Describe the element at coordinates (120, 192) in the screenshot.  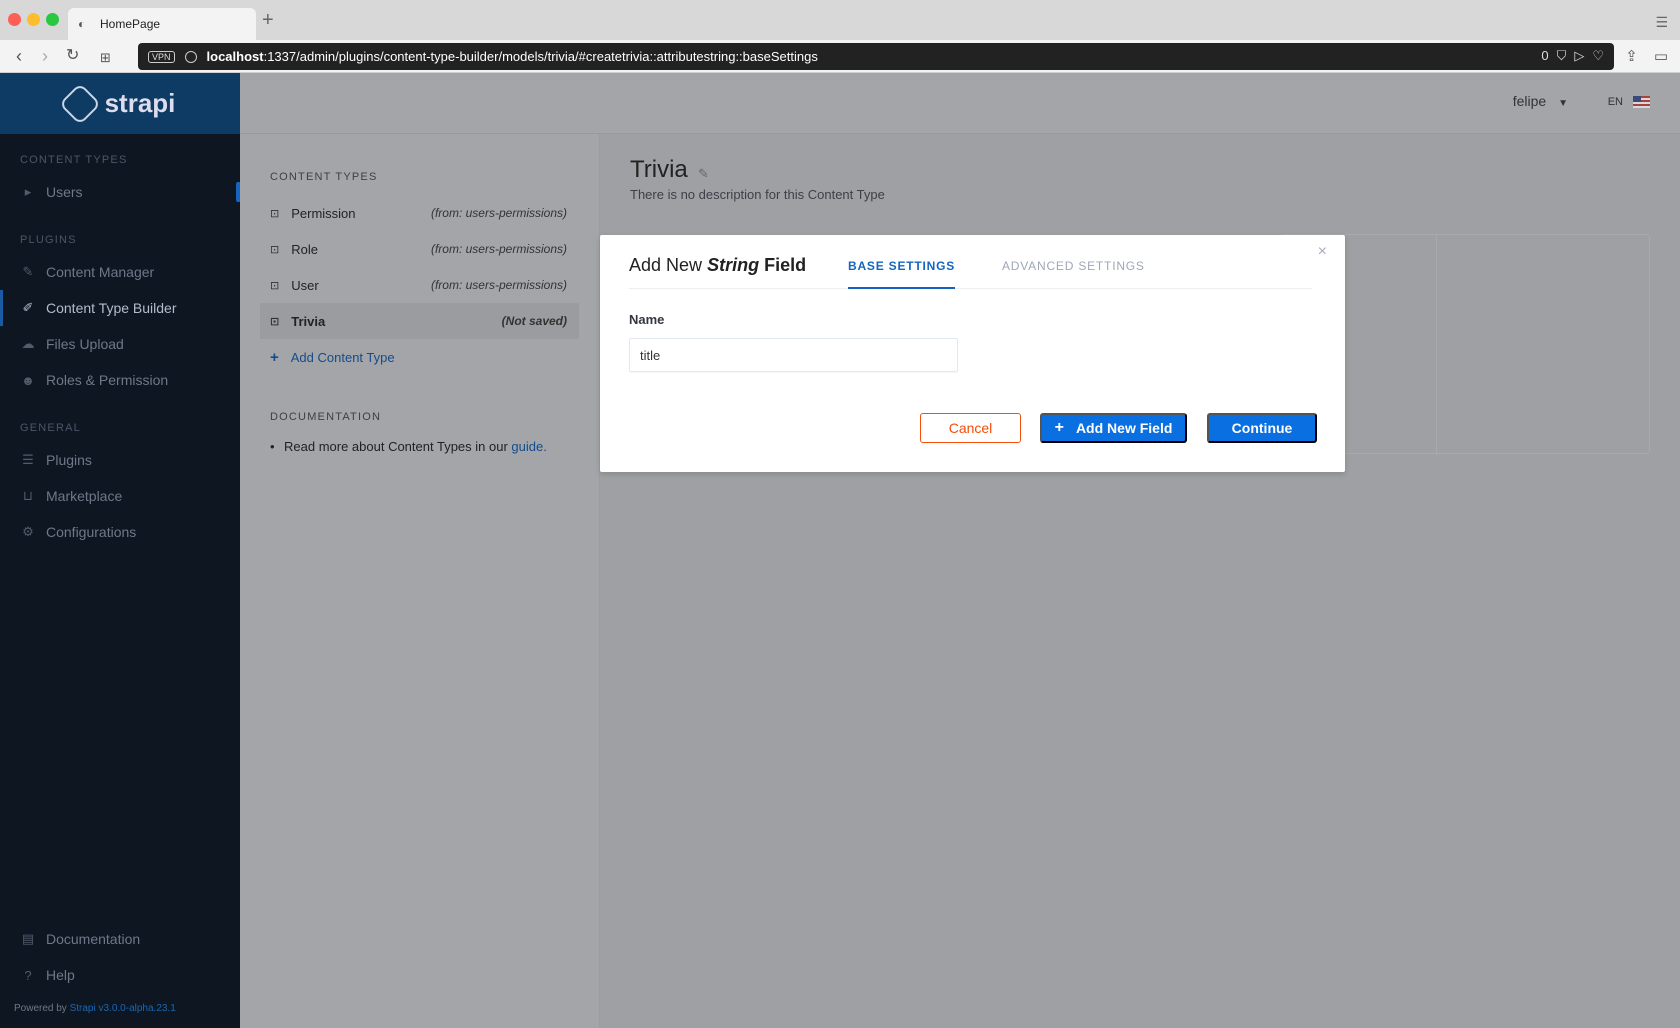
I see `sidebar-item-users: ▸ Users` at that location.